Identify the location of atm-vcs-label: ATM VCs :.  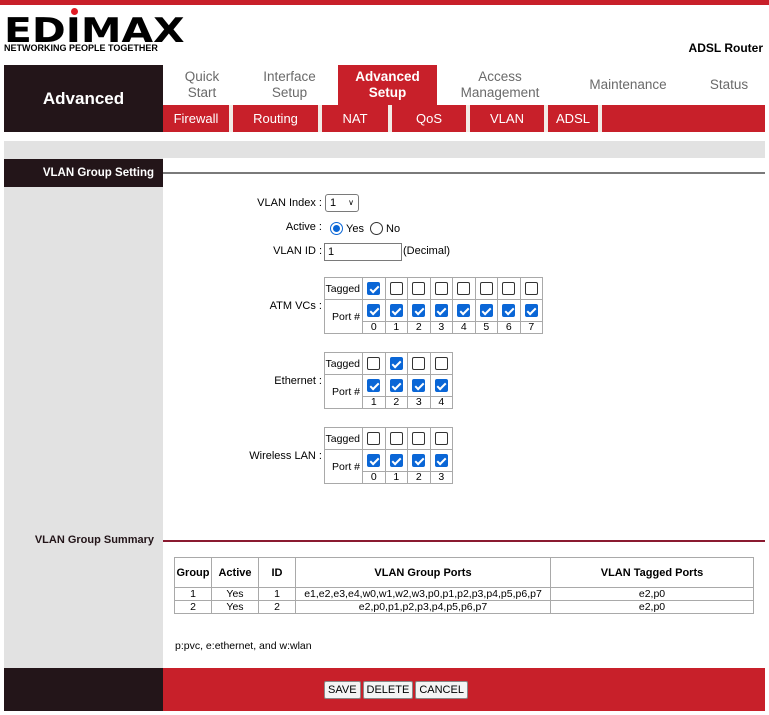
(295, 306).